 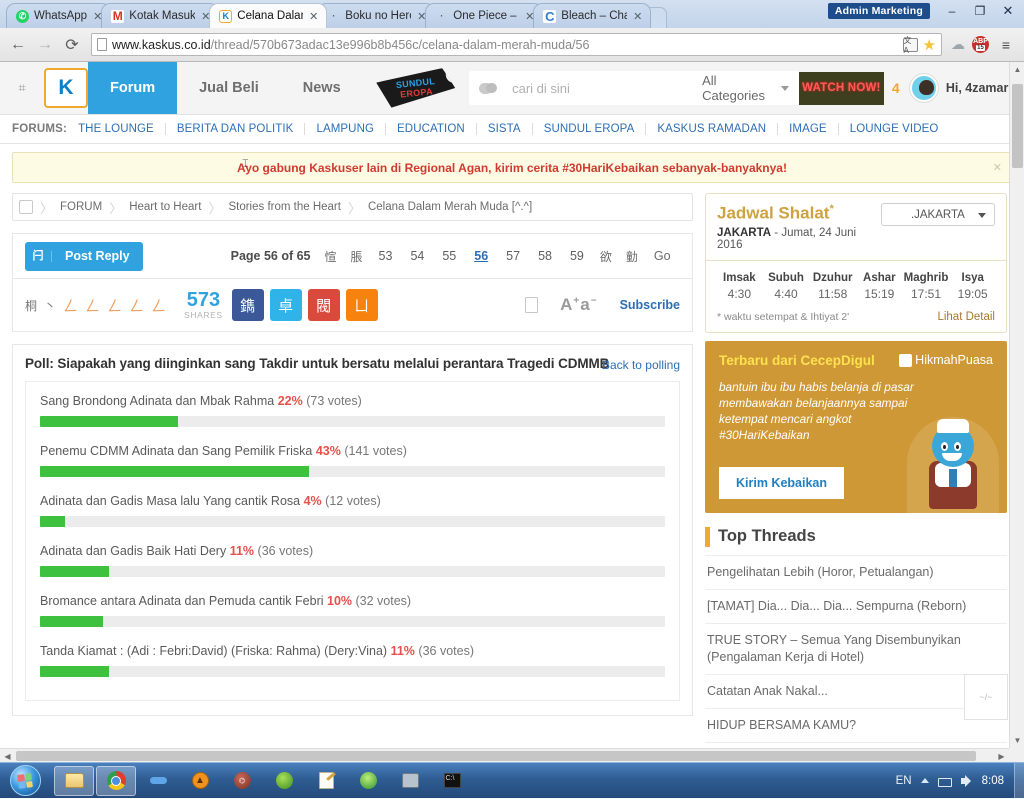 What do you see at coordinates (966, 317) in the screenshot?
I see `prayer-detail-link: Lihat Detail` at bounding box center [966, 317].